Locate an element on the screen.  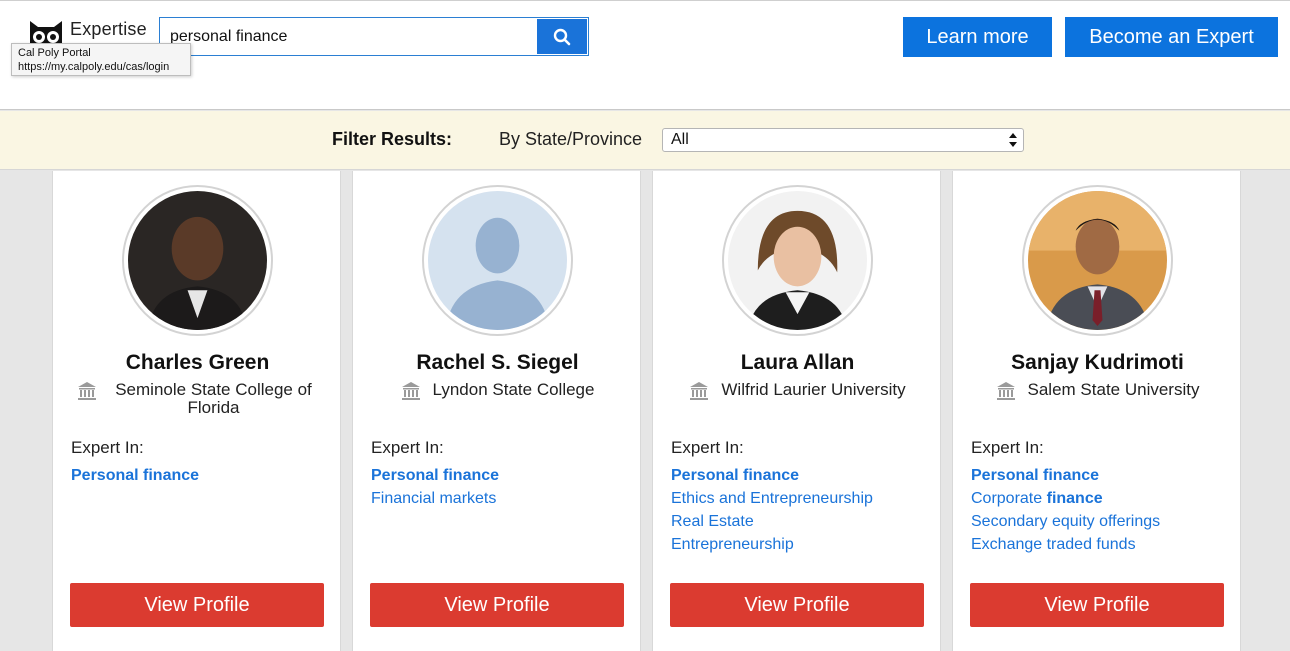
learn-more-button: Learn more is located at coordinates (977, 37).